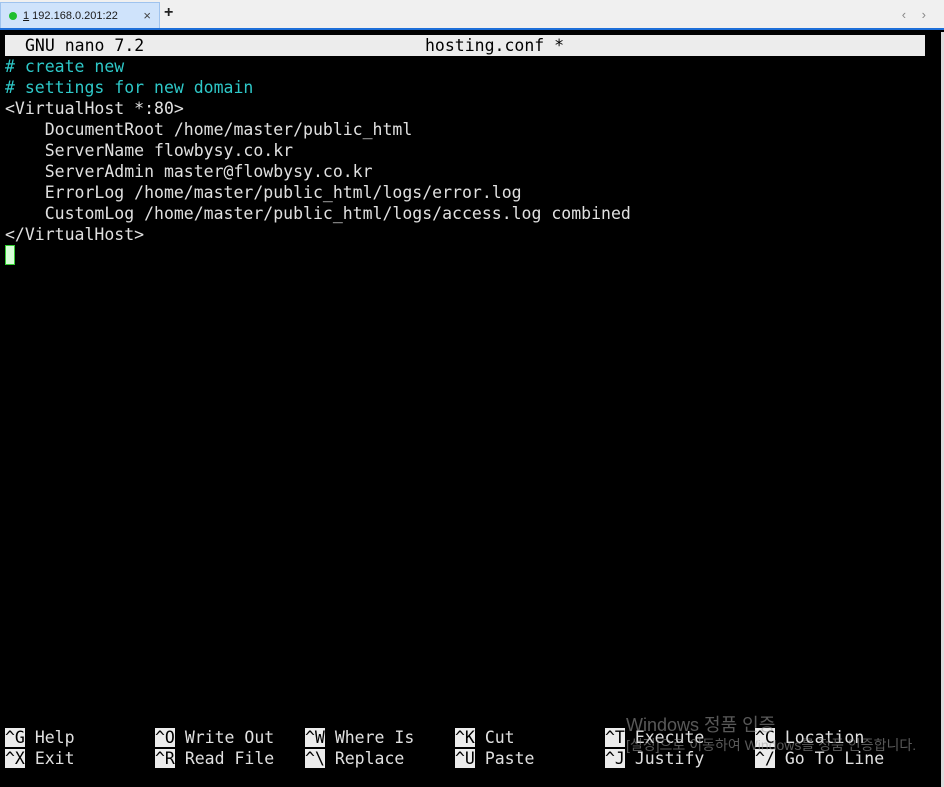 The width and height of the screenshot is (944, 787). I want to click on shortcut-item: ^W Where Is, so click(359, 737).